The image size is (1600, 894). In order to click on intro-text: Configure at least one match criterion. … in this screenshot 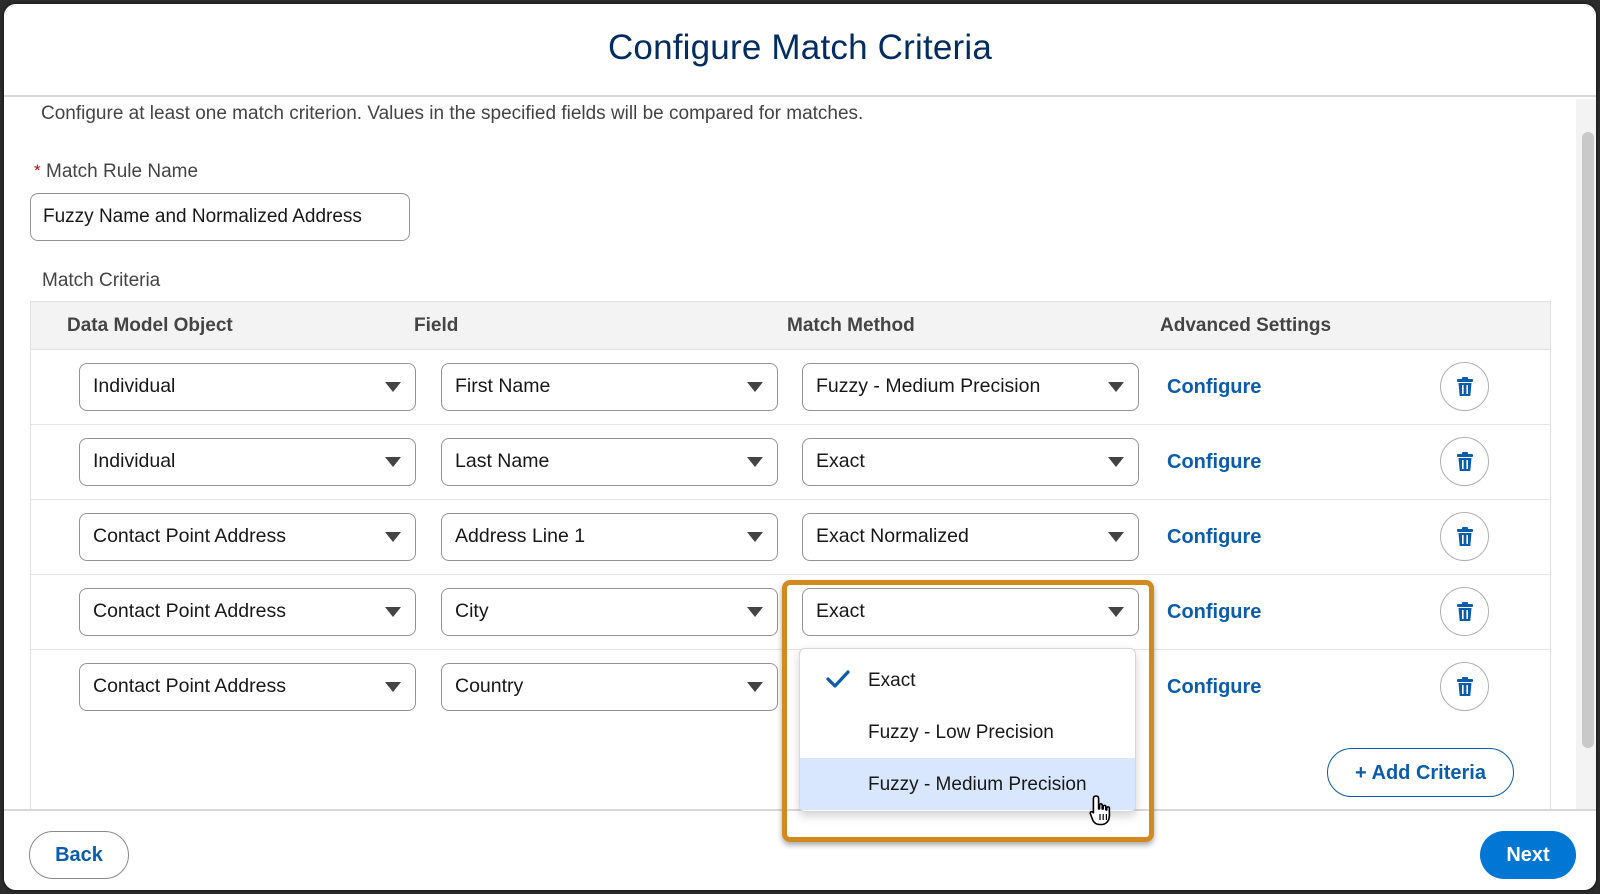, I will do `click(452, 113)`.